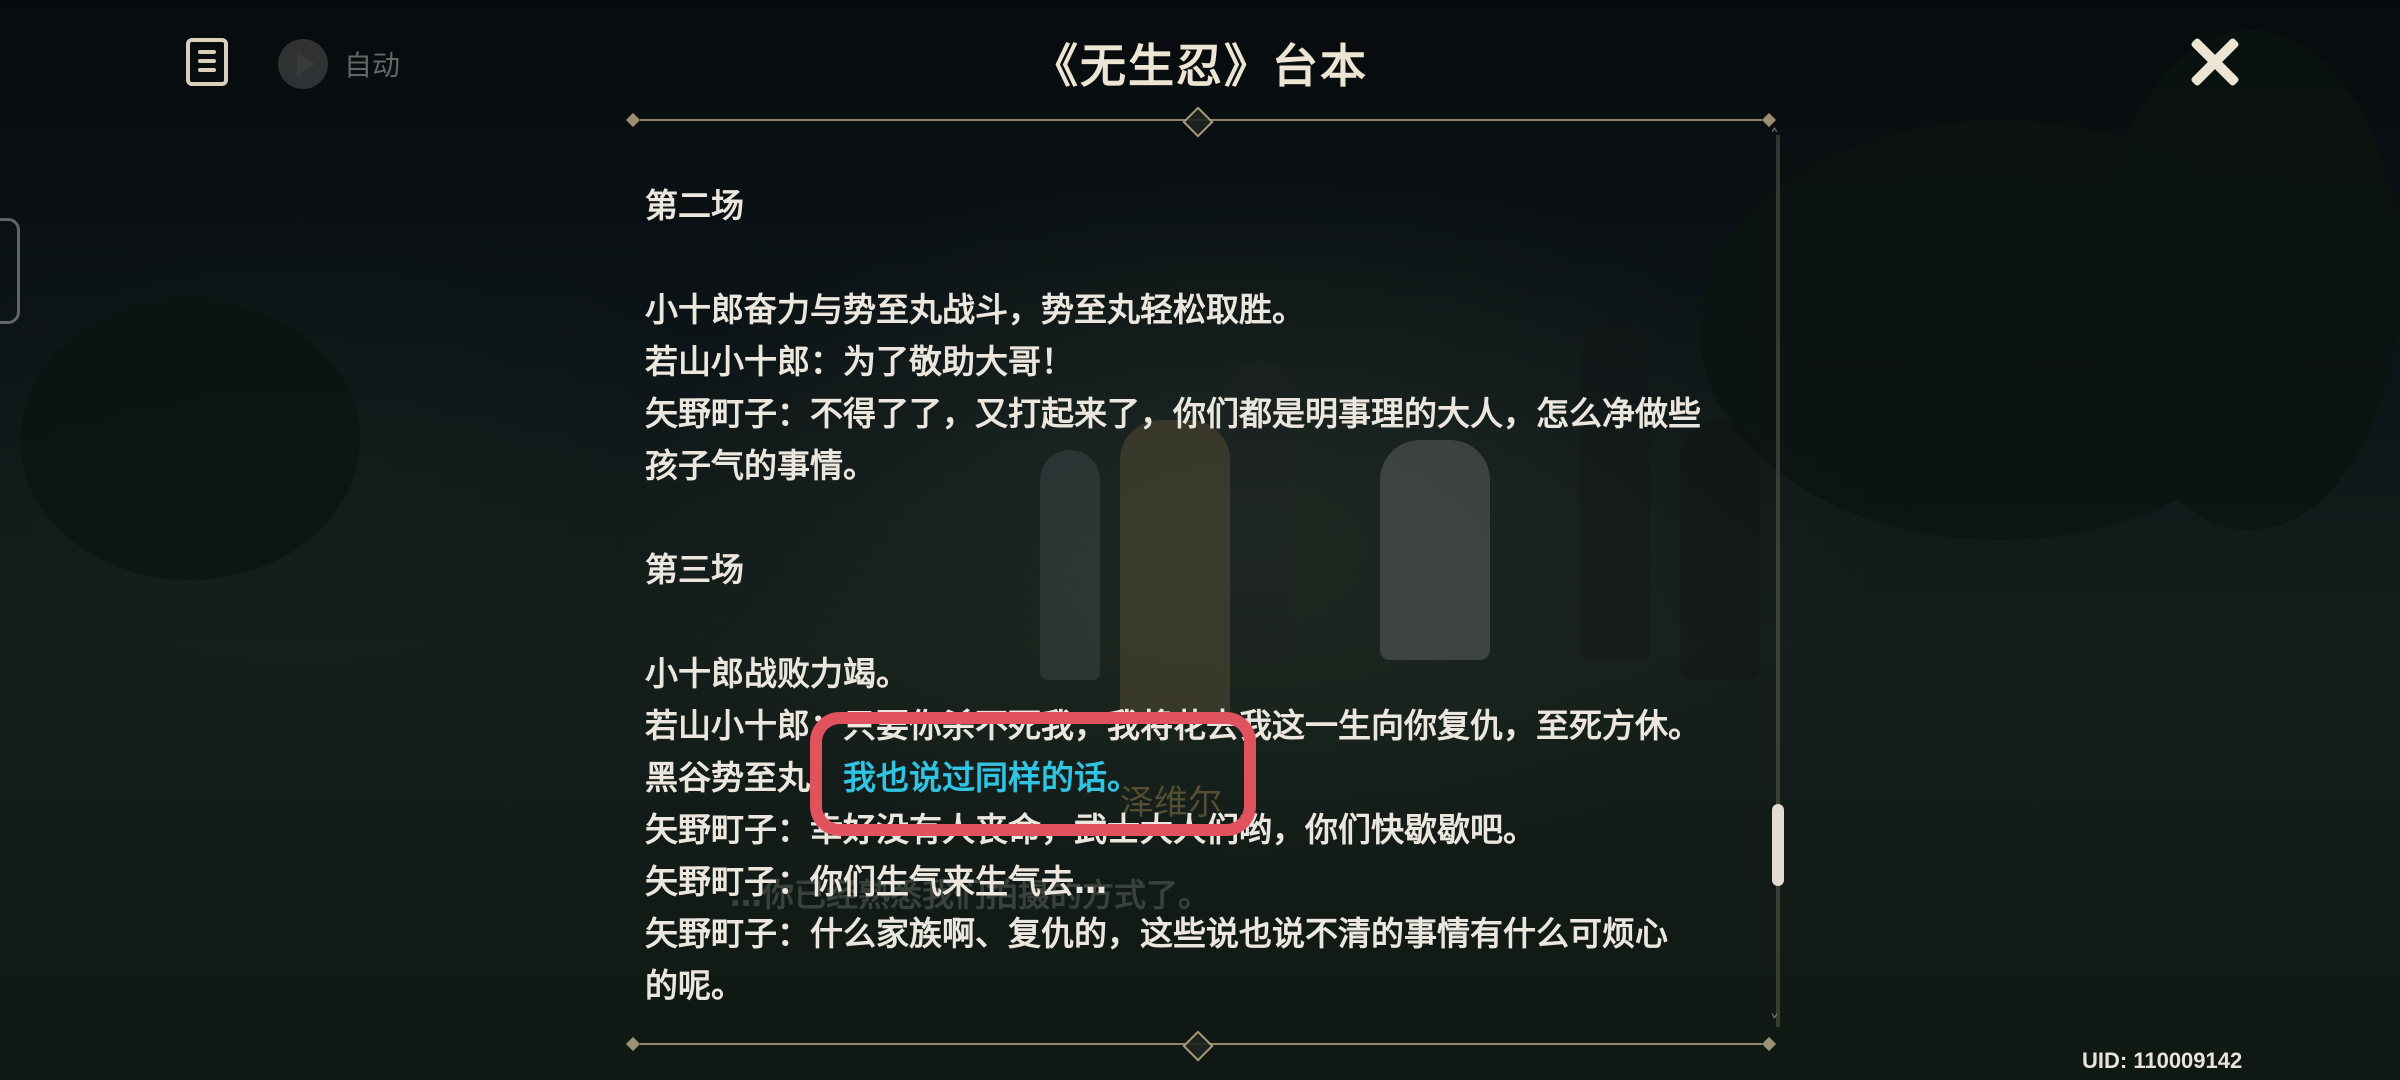 This screenshot has width=2400, height=1080. What do you see at coordinates (1778, 581) in the screenshot?
I see `scrollbar-track` at bounding box center [1778, 581].